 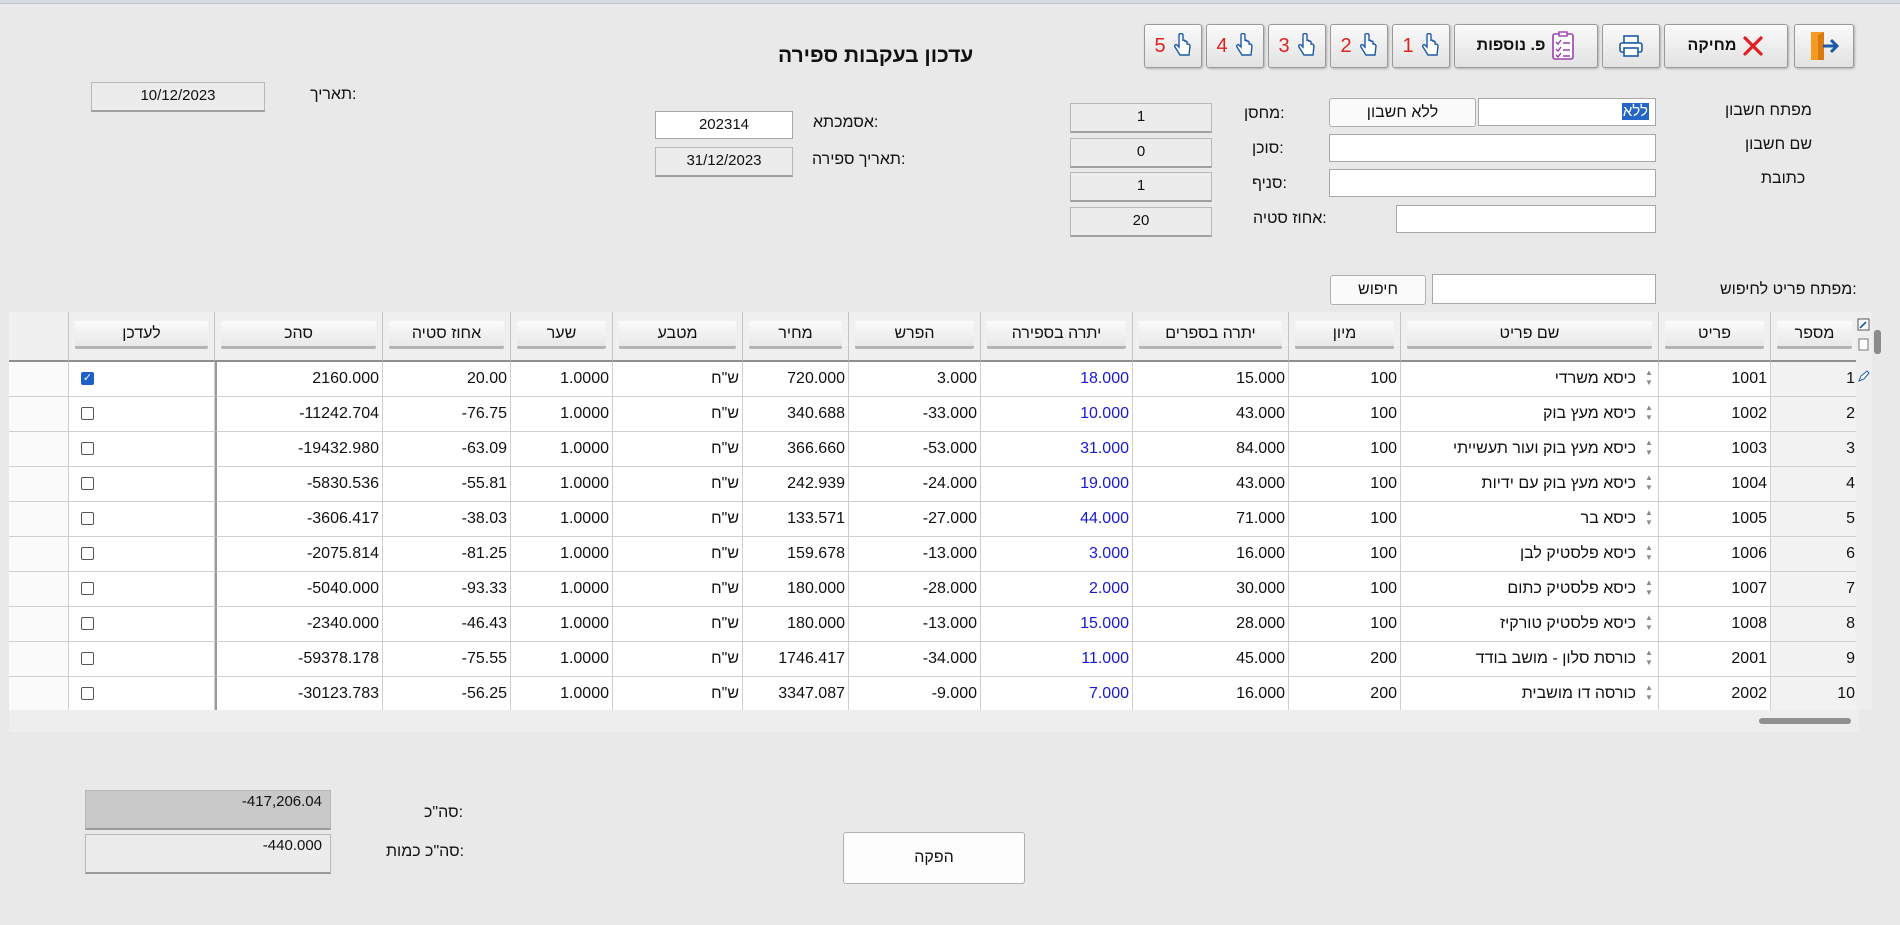 What do you see at coordinates (447, 589) in the screenshot?
I see `cell-dev: -93.33` at bounding box center [447, 589].